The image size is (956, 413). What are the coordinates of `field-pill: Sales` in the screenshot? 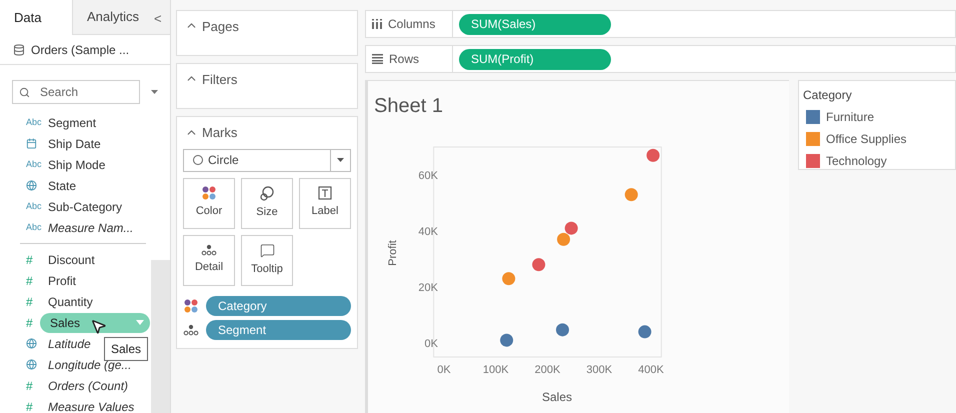 It's located at (95, 322).